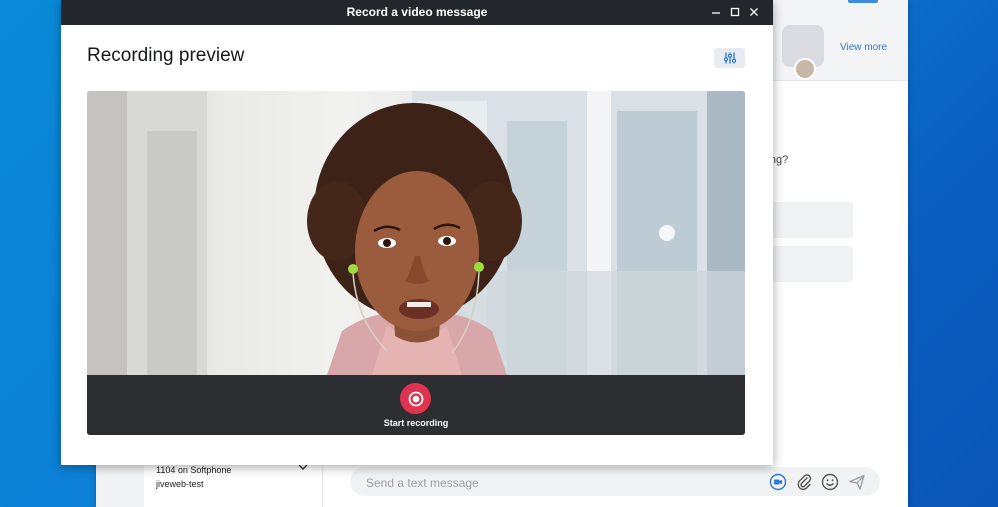  I want to click on window-title: Record a video message, so click(417, 12).